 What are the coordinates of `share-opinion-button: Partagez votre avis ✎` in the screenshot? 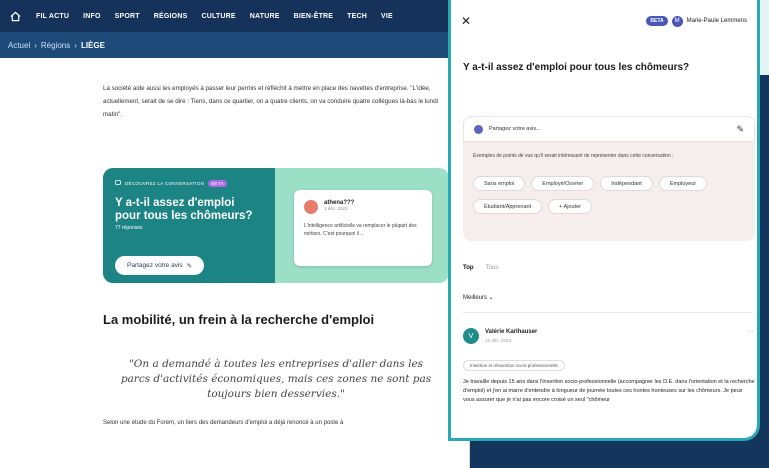 It's located at (160, 265).